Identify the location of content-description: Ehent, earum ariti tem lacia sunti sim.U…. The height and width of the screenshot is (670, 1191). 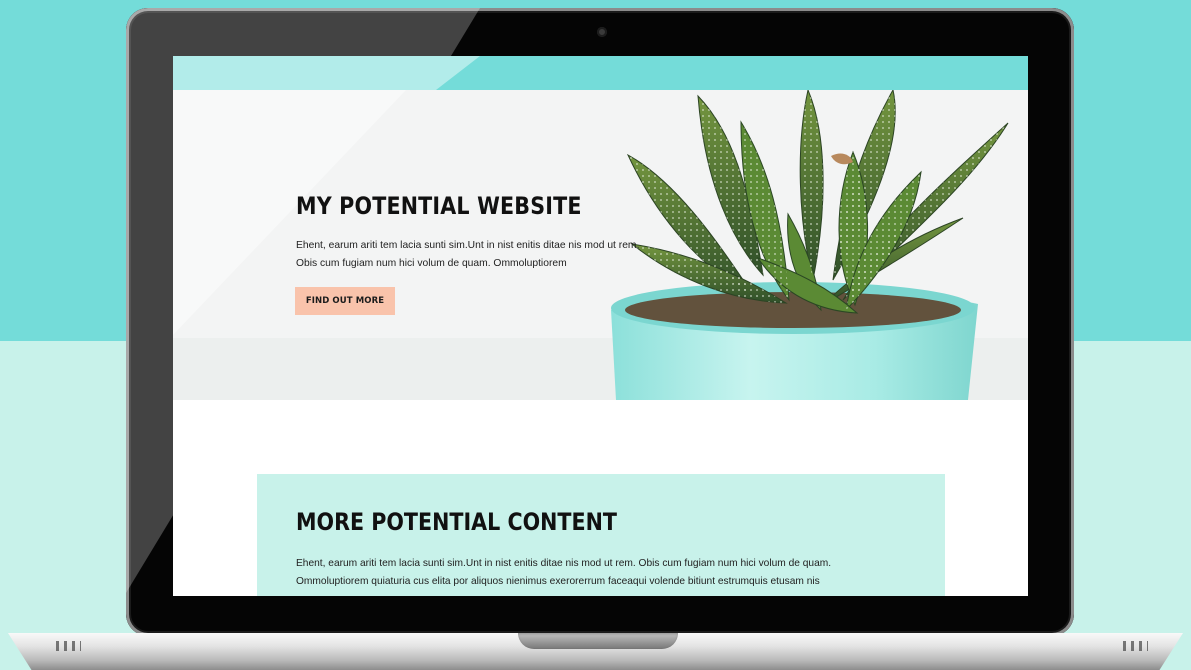
(564, 572).